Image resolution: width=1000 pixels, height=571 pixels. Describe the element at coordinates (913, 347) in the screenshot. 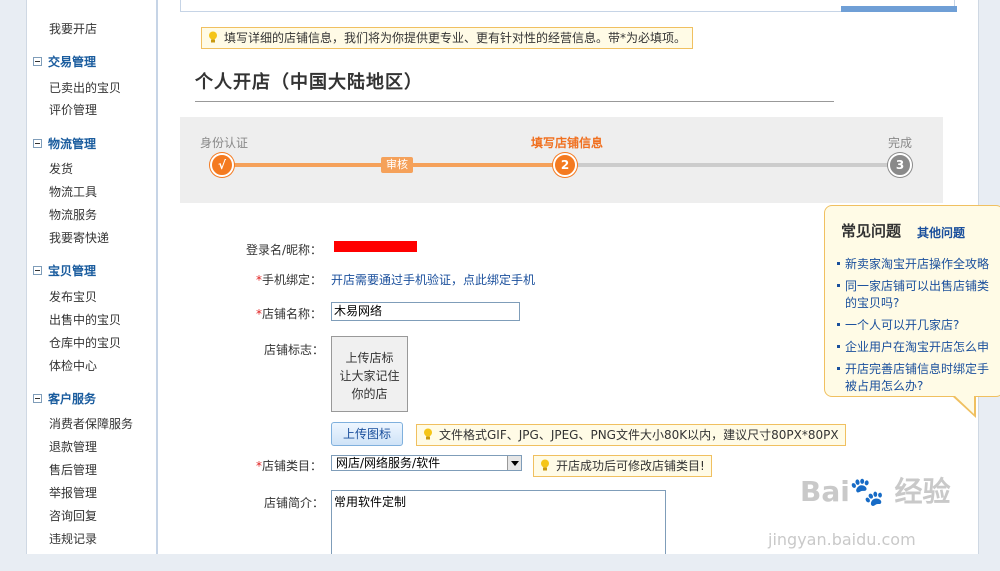

I see `faq-link: 企业用户在淘宝开店怎么申` at that location.